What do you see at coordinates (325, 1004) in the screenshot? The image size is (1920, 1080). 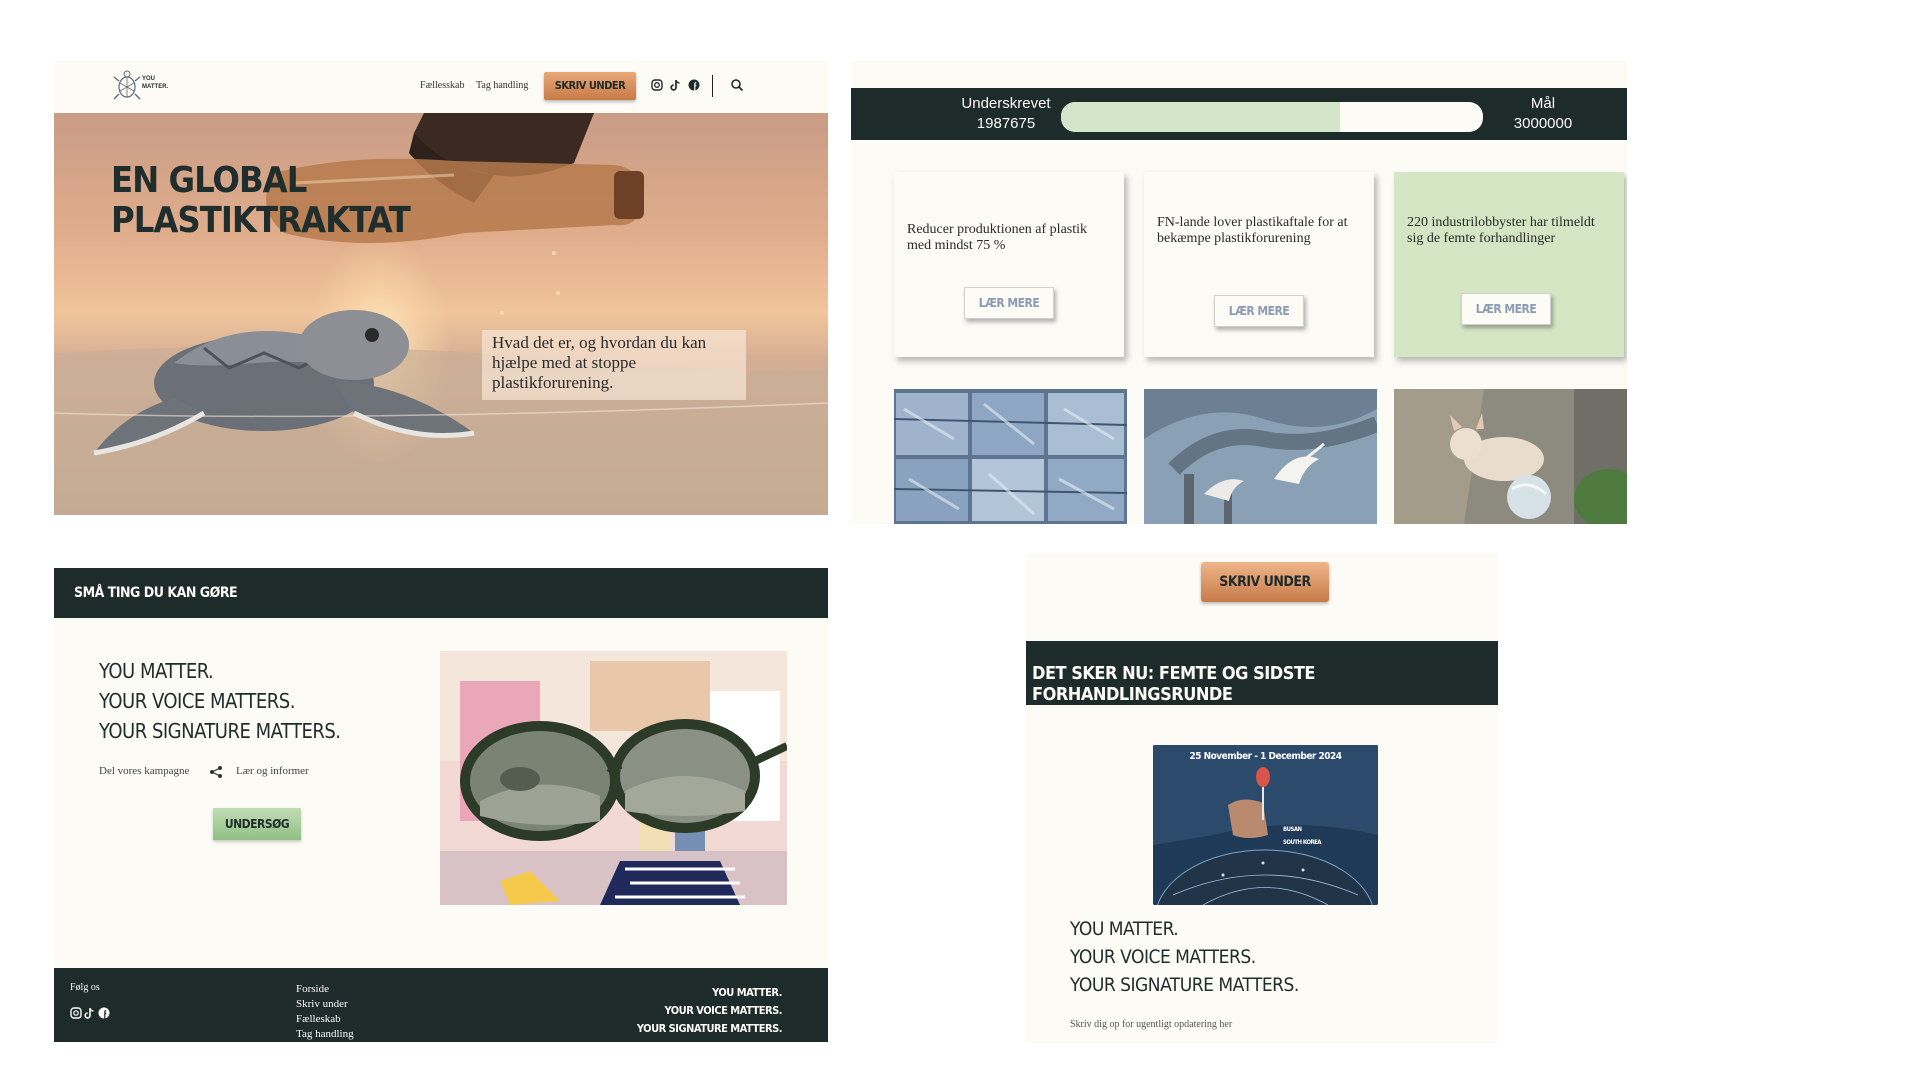 I see `footer-link-skriv-under: Skriv under` at bounding box center [325, 1004].